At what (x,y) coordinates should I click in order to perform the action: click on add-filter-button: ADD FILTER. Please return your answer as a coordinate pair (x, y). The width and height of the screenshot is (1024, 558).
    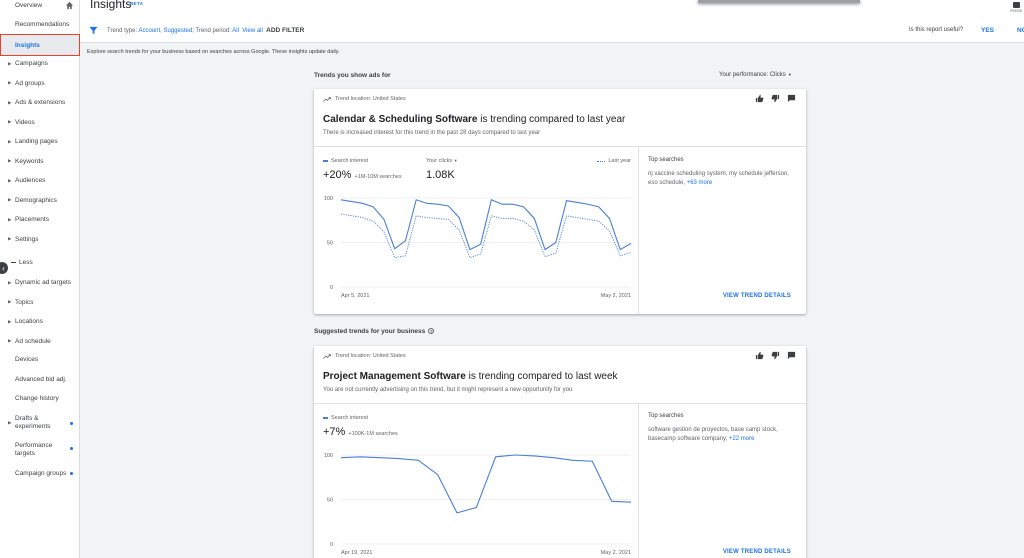
    Looking at the image, I should click on (285, 30).